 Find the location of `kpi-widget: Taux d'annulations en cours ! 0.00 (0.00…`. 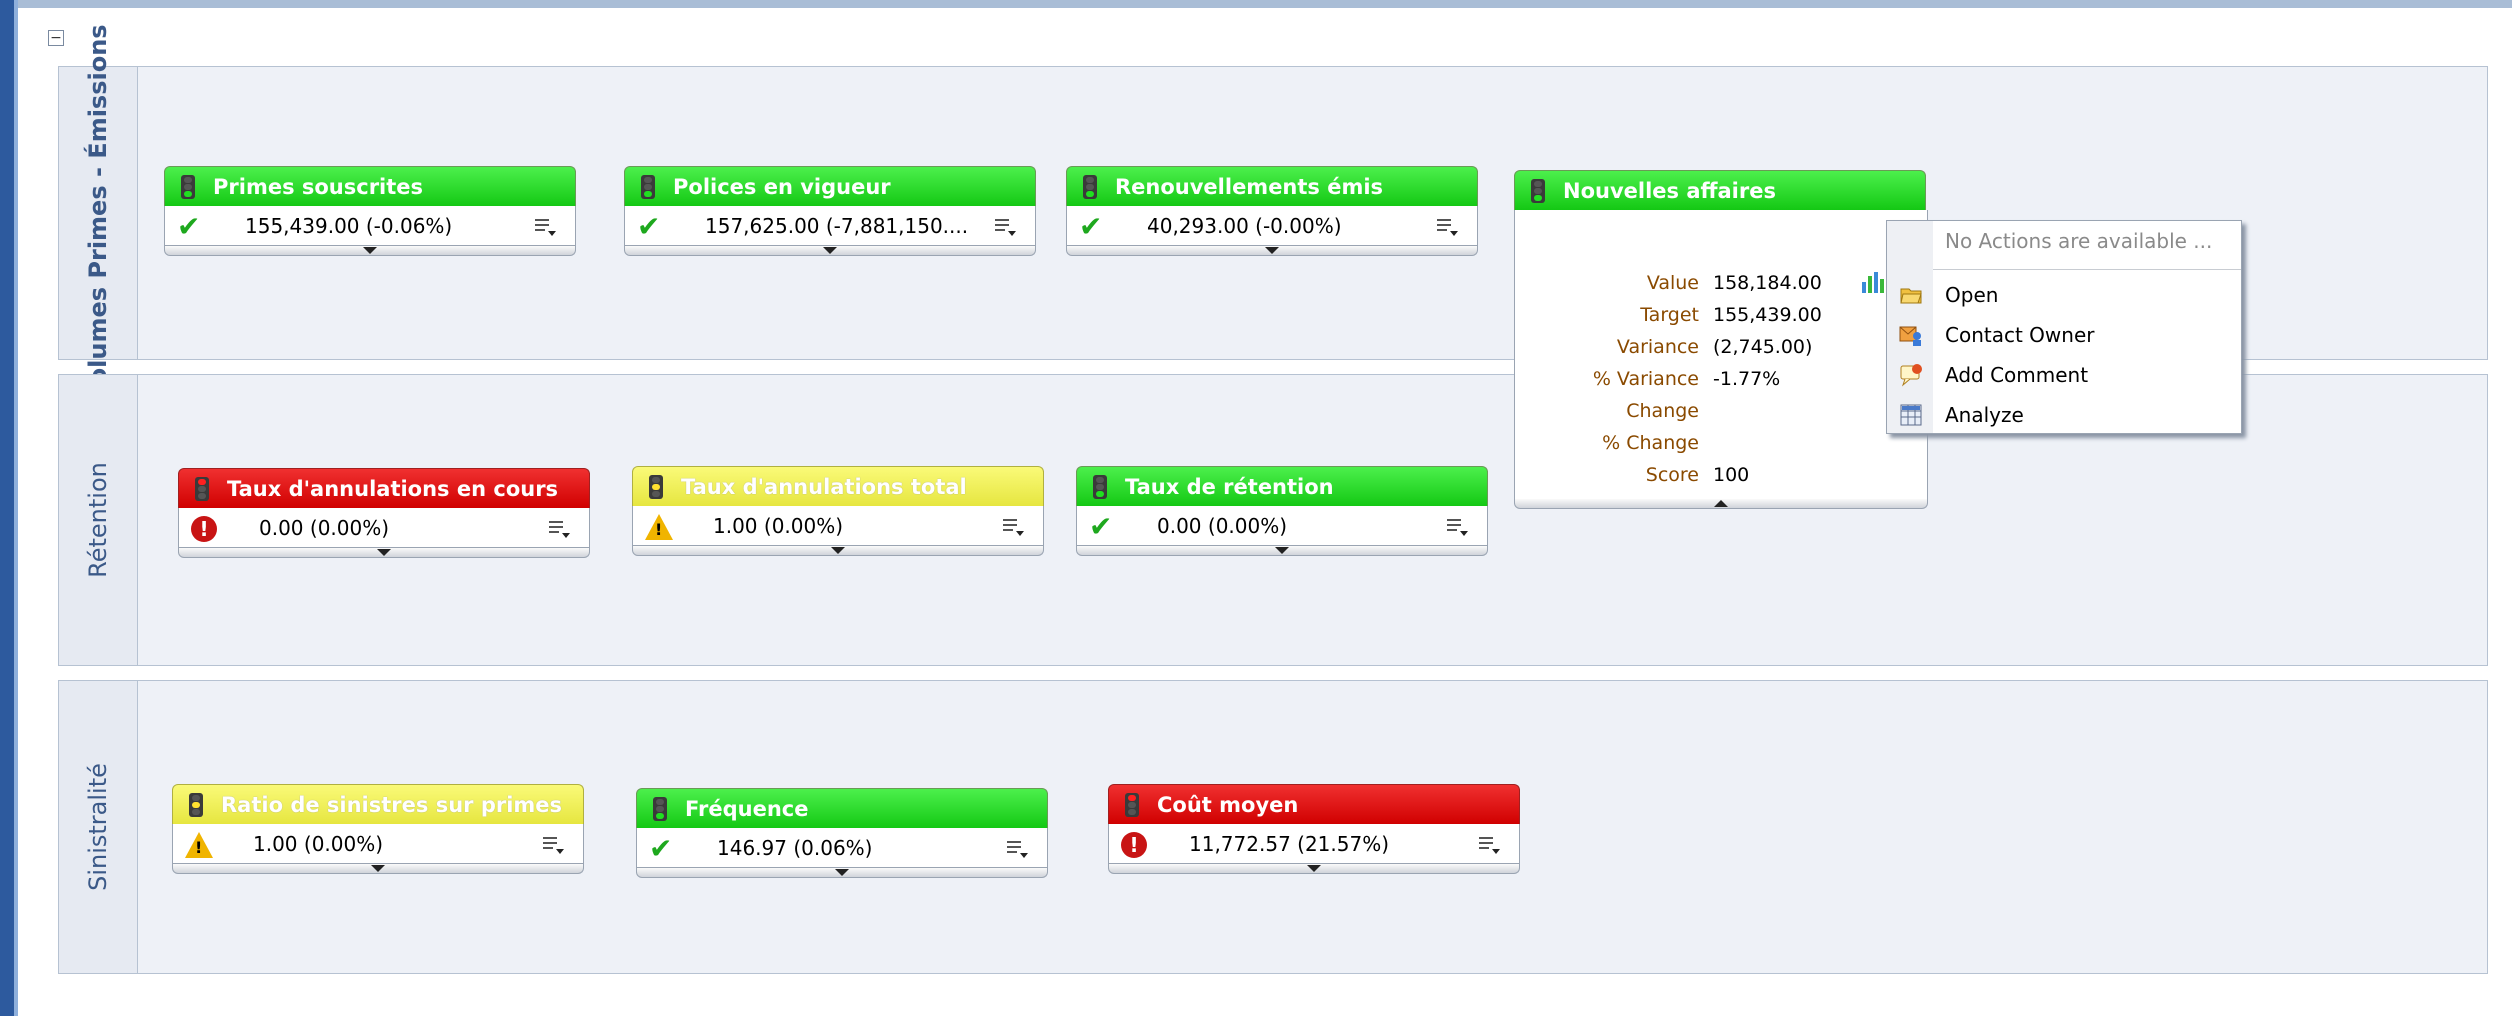

kpi-widget: Taux d'annulations en cours ! 0.00 (0.00… is located at coordinates (384, 518).